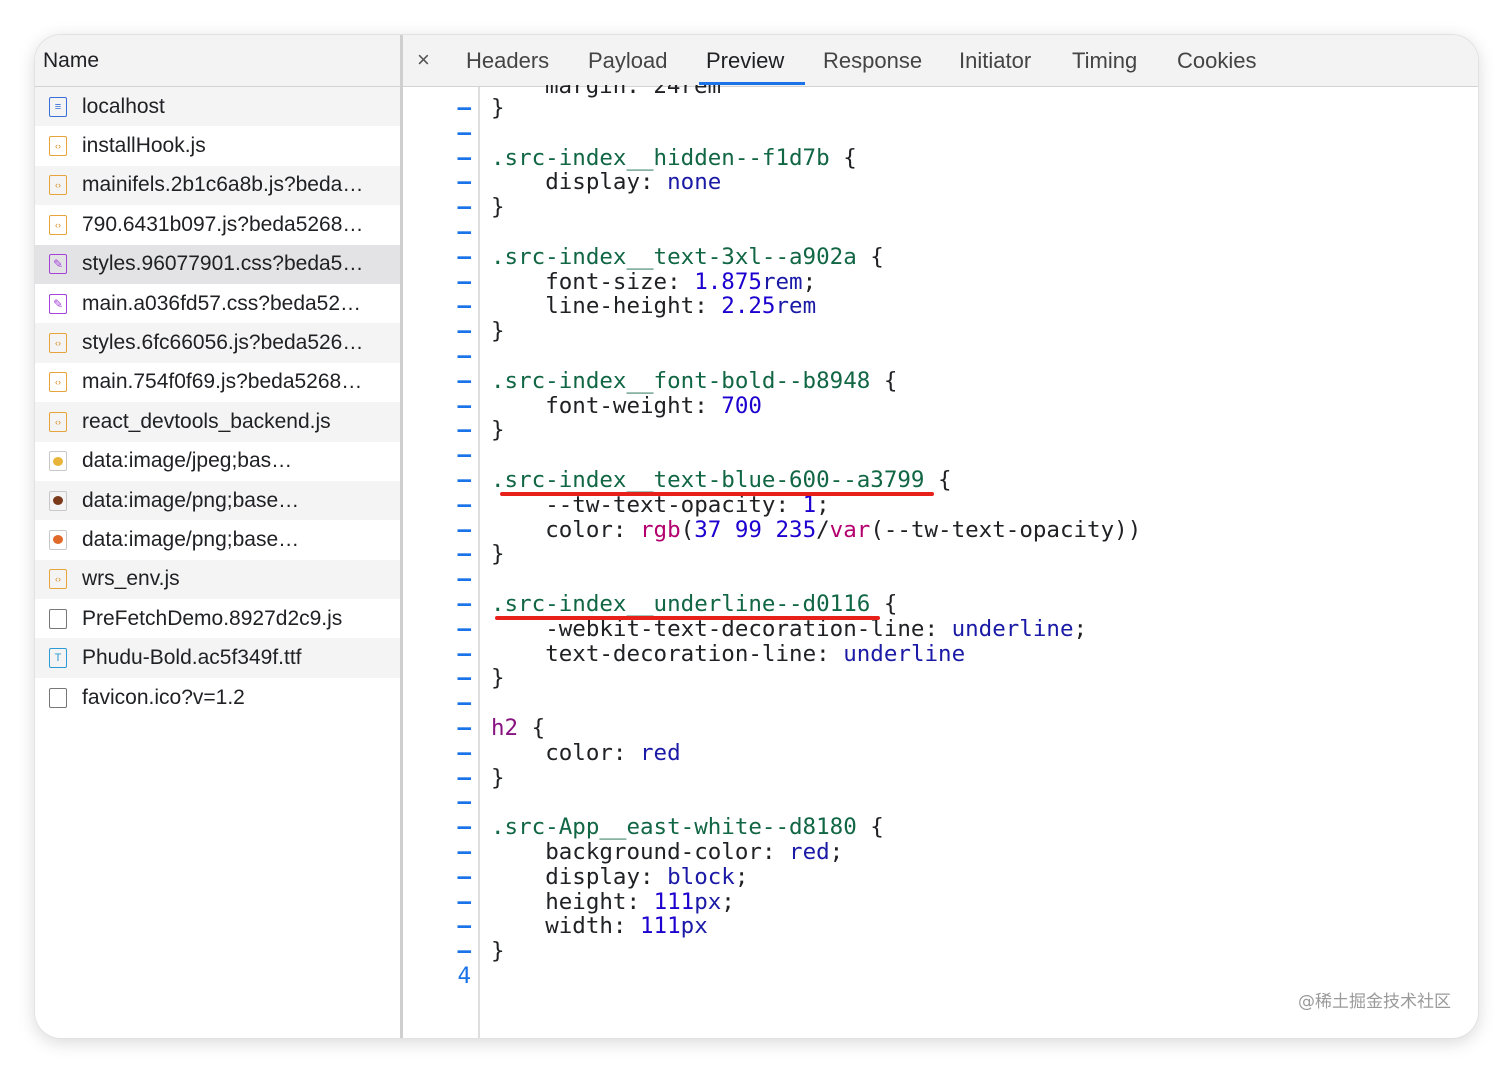 Image resolution: width=1512 pixels, height=1073 pixels. Describe the element at coordinates (1216, 61) in the screenshot. I see `tab-cookies: Cookies` at that location.